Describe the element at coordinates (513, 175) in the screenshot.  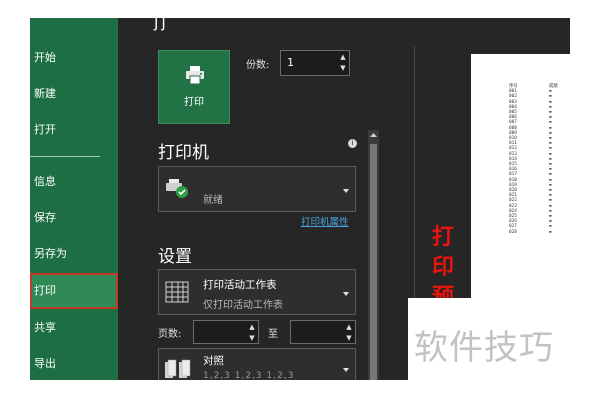
I see `preview-row-id: 017` at that location.